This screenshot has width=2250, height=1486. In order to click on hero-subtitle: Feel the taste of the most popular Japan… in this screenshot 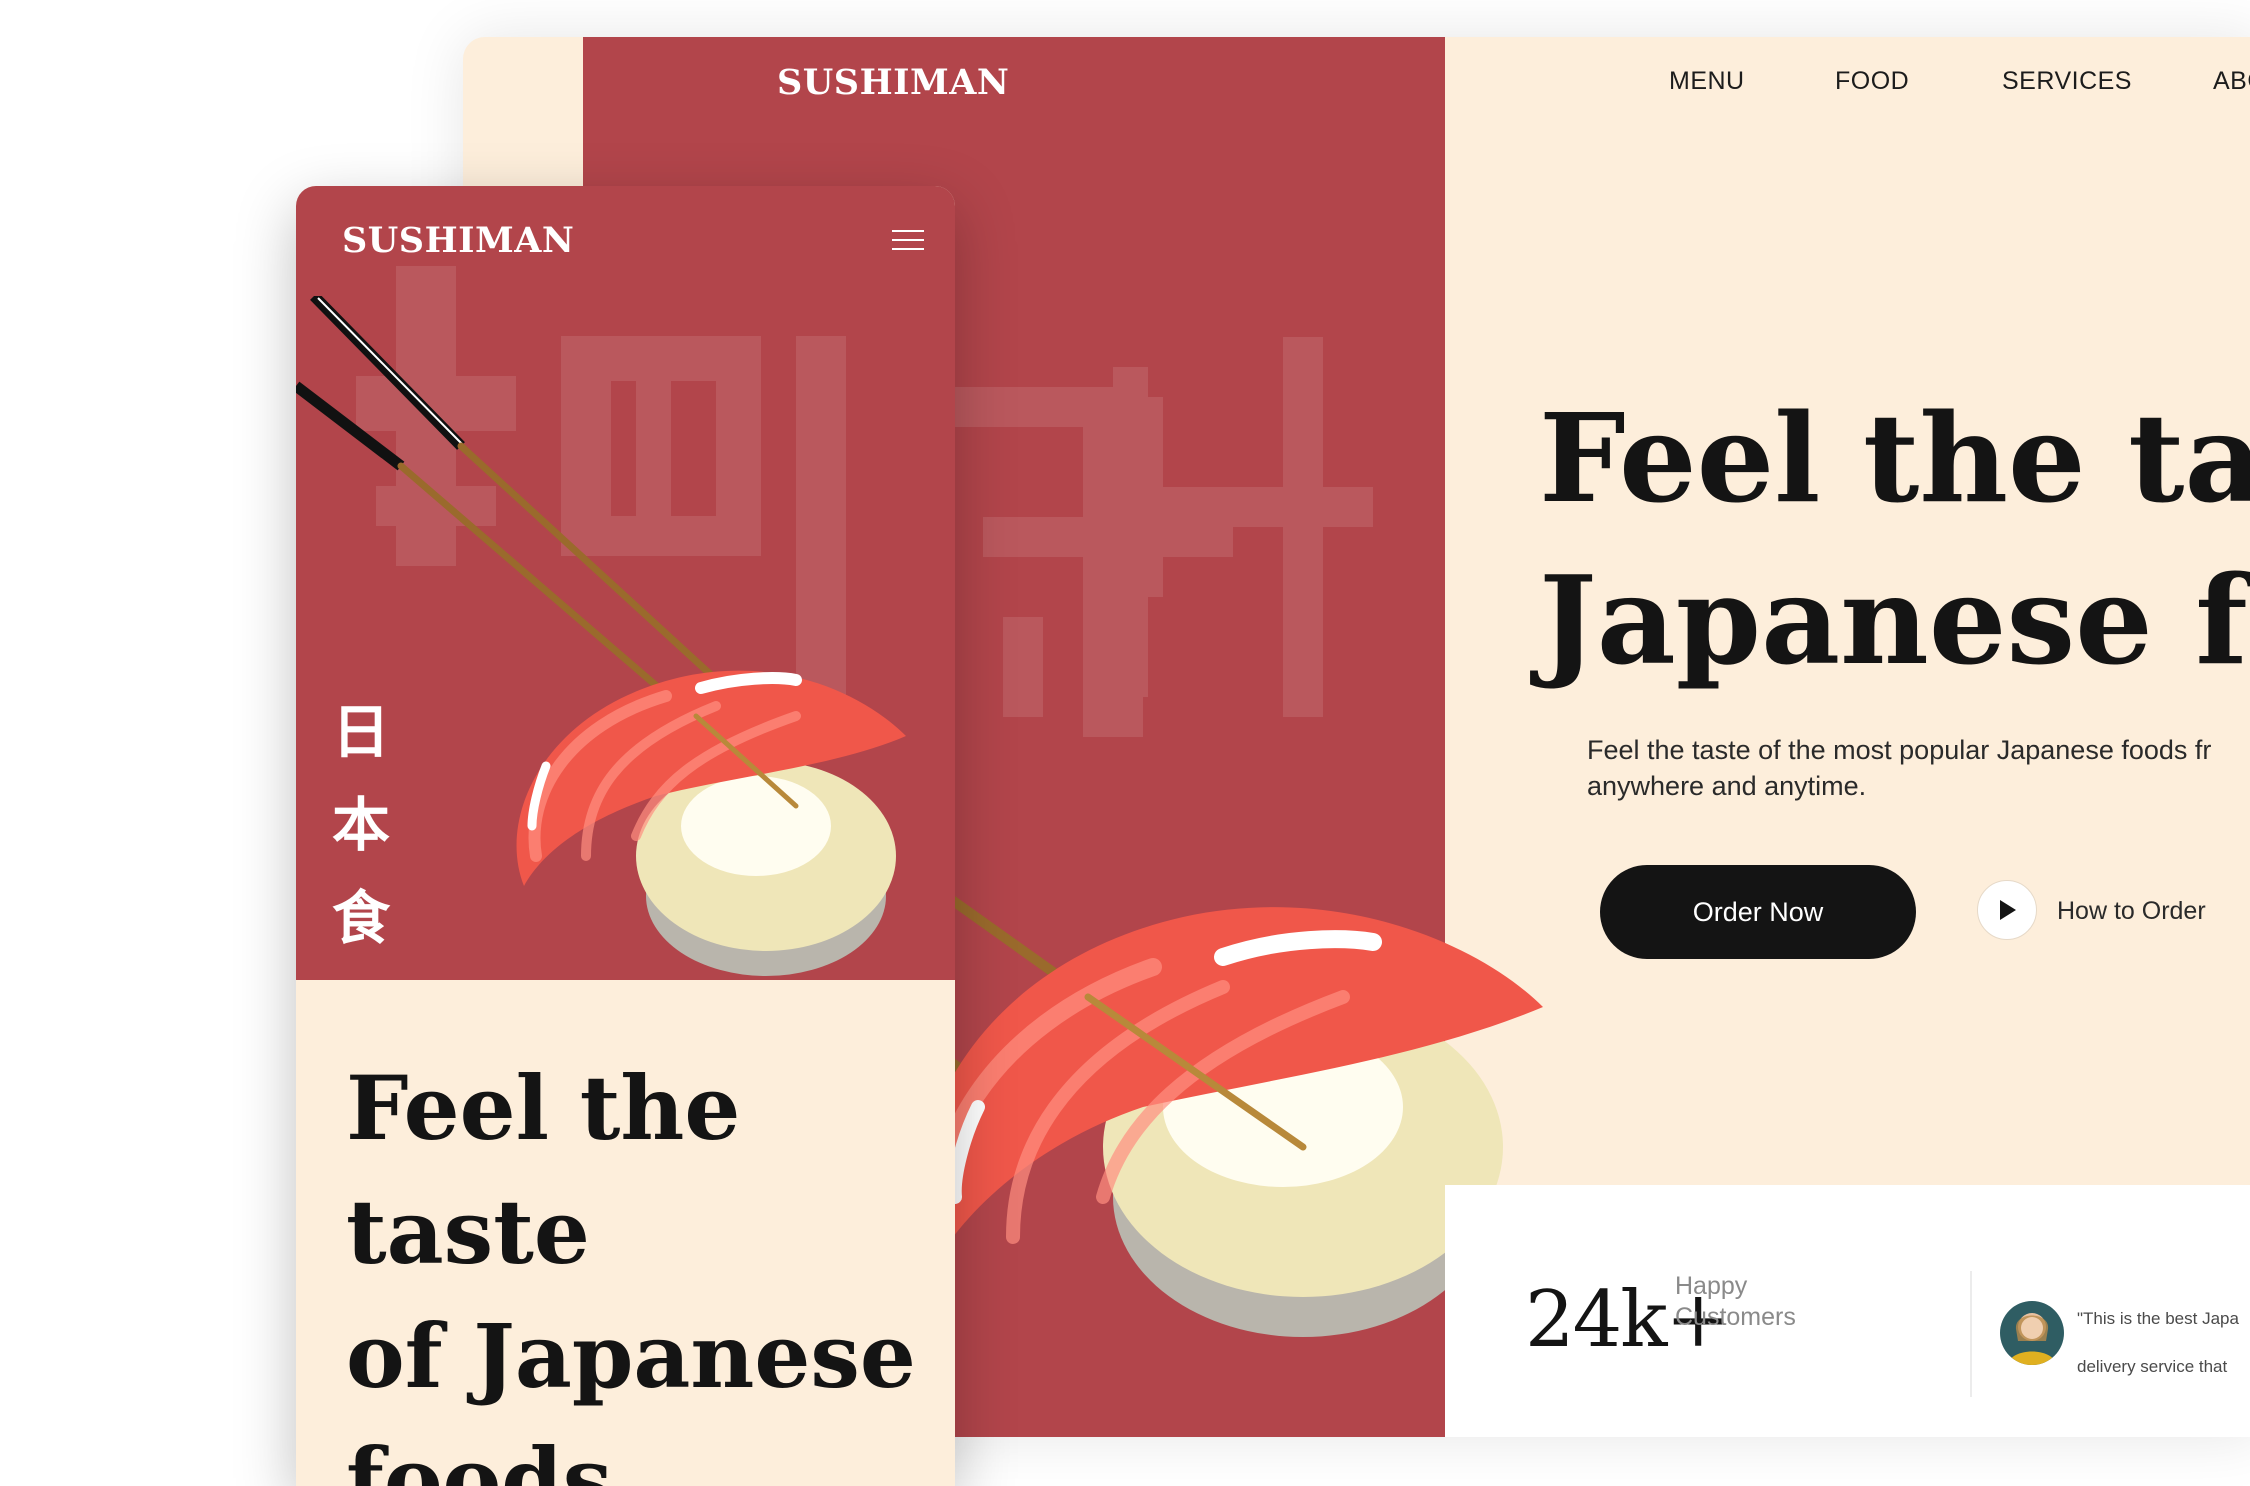, I will do `click(1918, 768)`.